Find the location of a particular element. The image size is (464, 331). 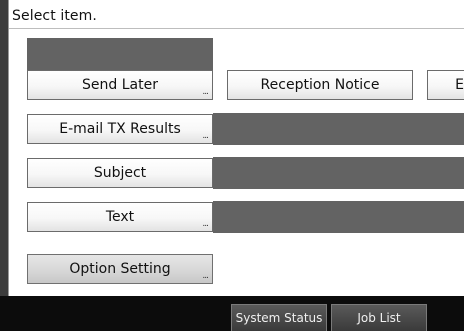

instruction-text: Select item. is located at coordinates (54, 16).